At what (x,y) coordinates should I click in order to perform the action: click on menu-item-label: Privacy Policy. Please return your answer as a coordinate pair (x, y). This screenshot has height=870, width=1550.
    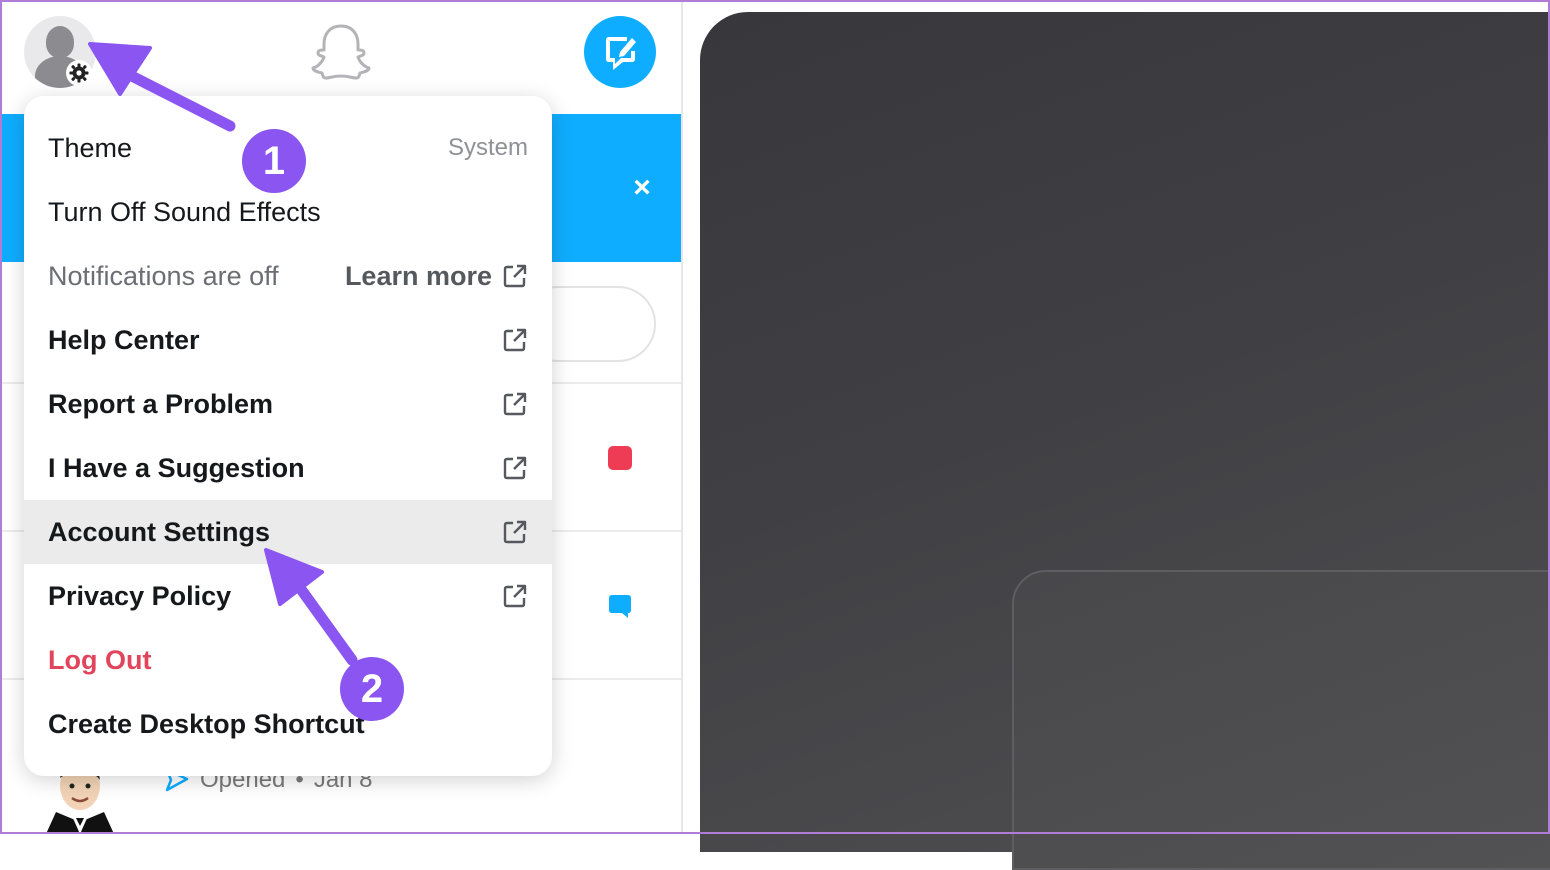
    Looking at the image, I should click on (140, 595).